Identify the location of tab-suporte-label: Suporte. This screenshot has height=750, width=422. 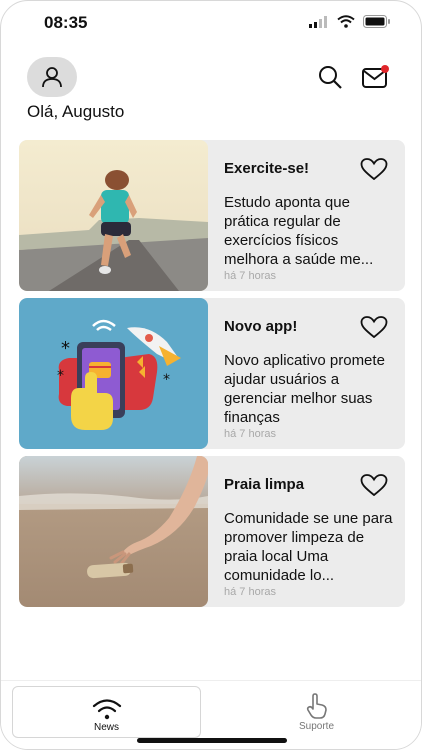
(316, 726).